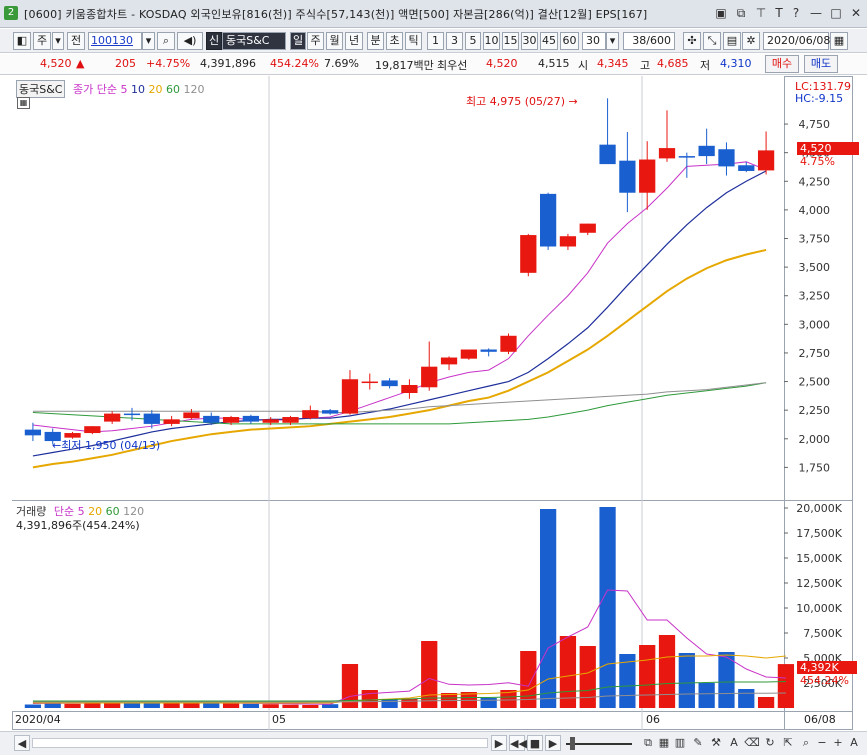 The image size is (867, 755). I want to click on period-button: 틱, so click(413, 41).